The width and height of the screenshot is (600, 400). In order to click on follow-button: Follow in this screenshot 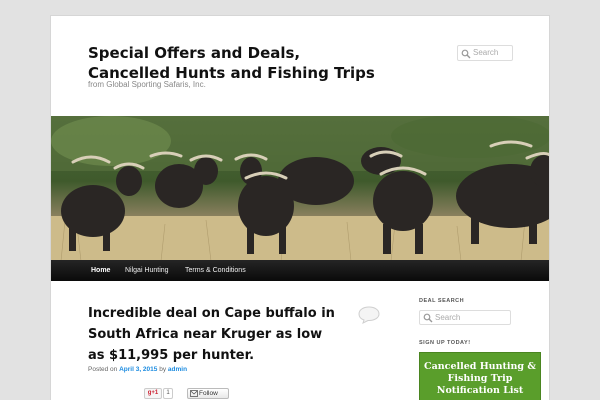, I will do `click(208, 393)`.